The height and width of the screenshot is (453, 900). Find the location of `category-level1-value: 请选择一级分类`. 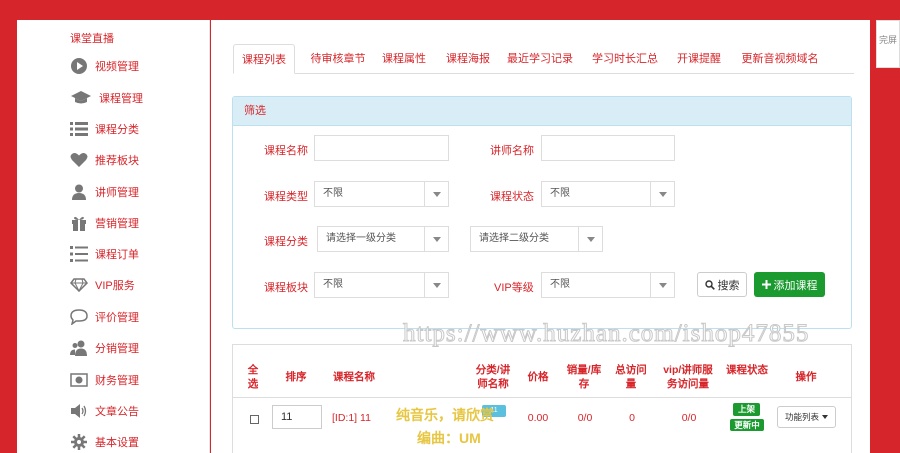

category-level1-value: 请选择一级分类 is located at coordinates (361, 238).